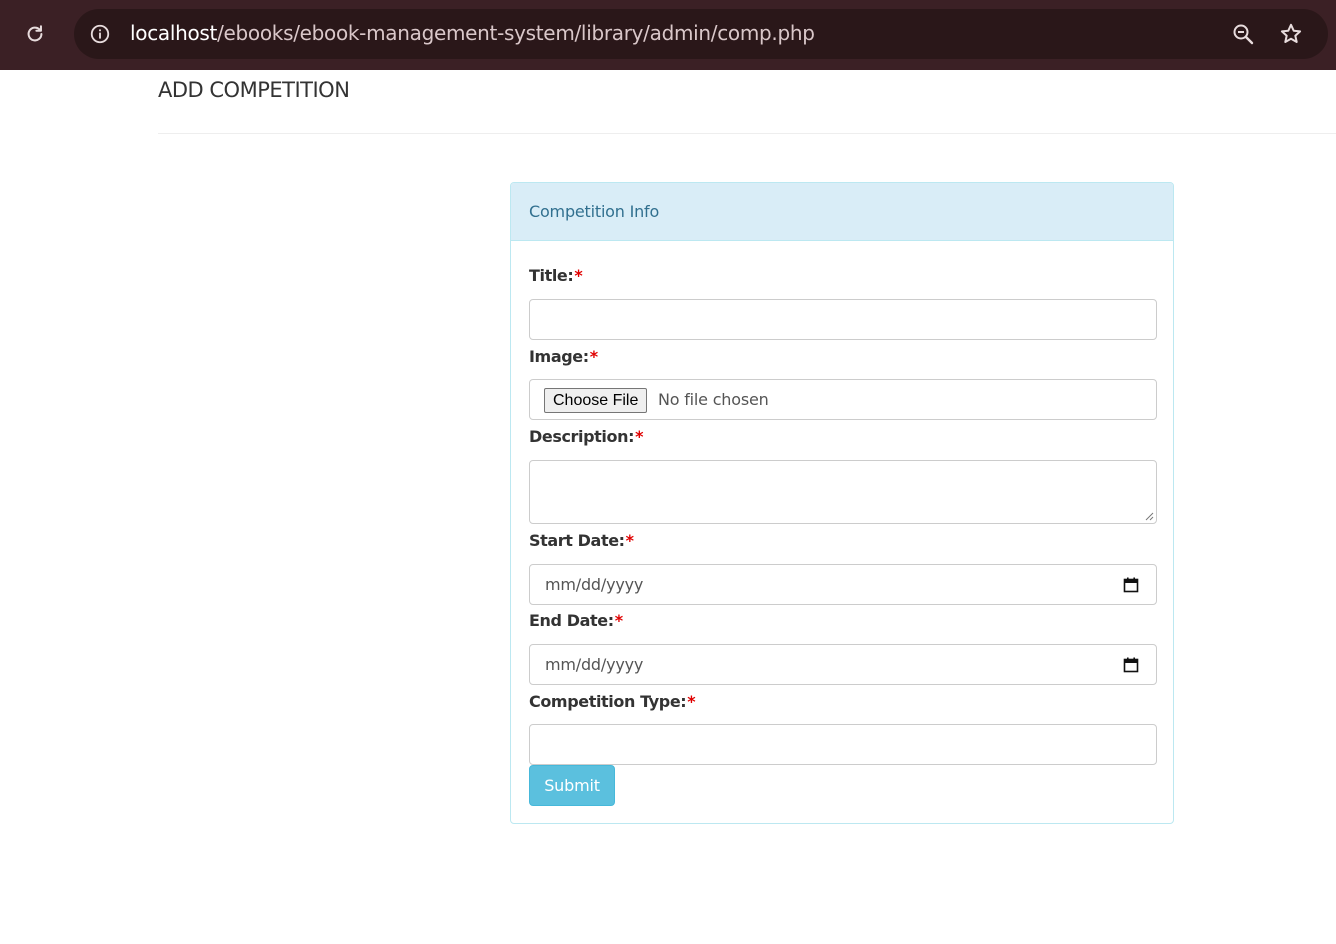 The image size is (1336, 944). Describe the element at coordinates (1149, 516) in the screenshot. I see `resize-grip-icon` at that location.